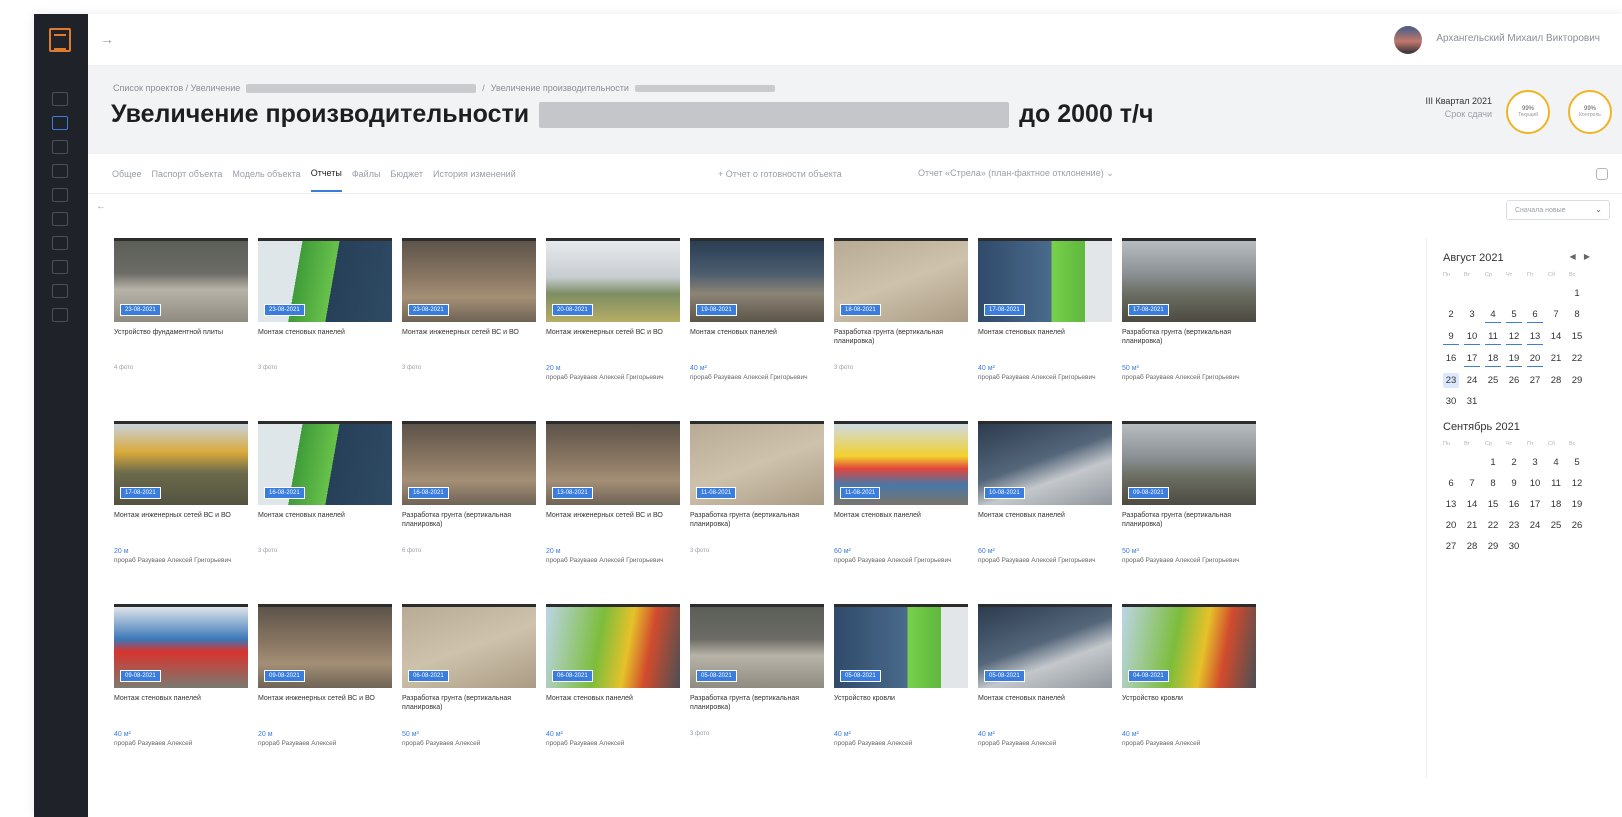 The height and width of the screenshot is (817, 1622). What do you see at coordinates (325, 512) in the screenshot?
I see `report-card: 16-08-2021 Монтаж стеновых панелей 3 фото` at bounding box center [325, 512].